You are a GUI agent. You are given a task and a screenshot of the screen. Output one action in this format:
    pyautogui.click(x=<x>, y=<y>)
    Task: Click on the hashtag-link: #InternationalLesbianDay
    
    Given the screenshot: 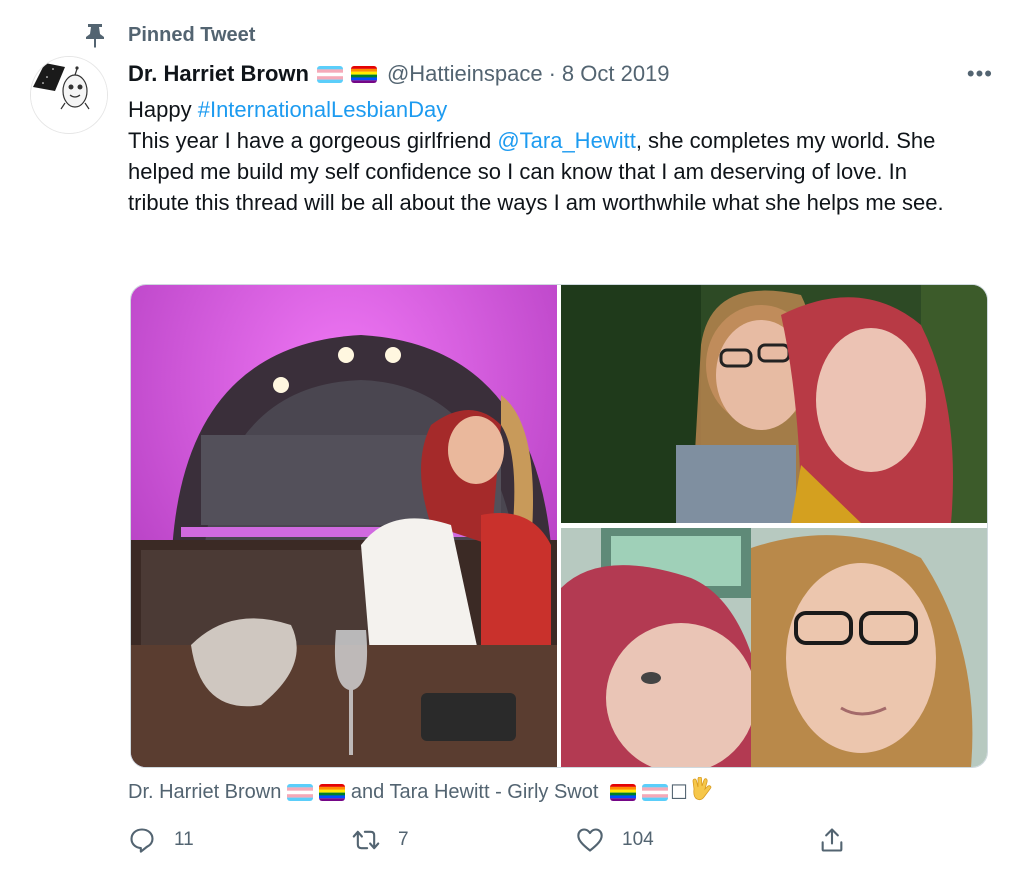 What is the action you would take?
    pyautogui.click(x=323, y=109)
    